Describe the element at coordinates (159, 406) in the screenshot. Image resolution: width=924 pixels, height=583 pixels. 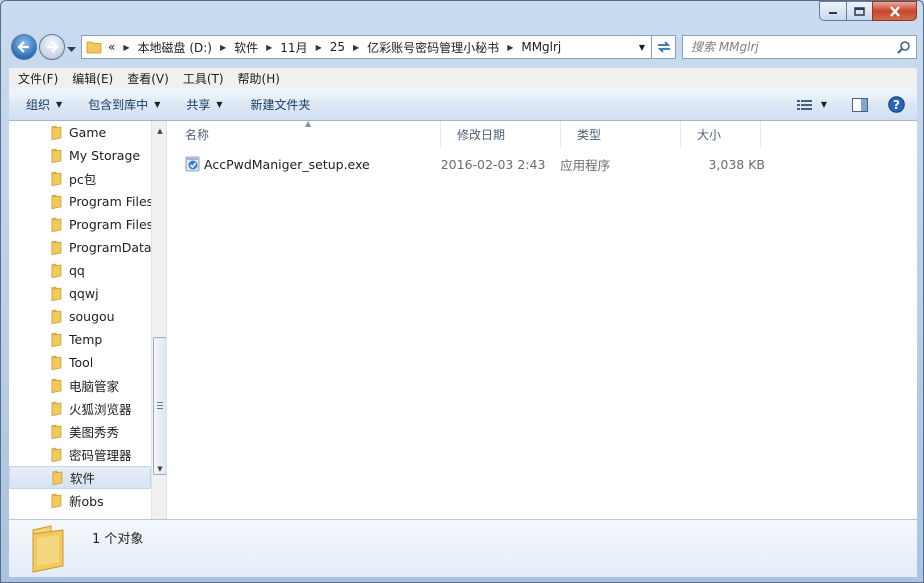
I see `scrollbar-thumb` at that location.